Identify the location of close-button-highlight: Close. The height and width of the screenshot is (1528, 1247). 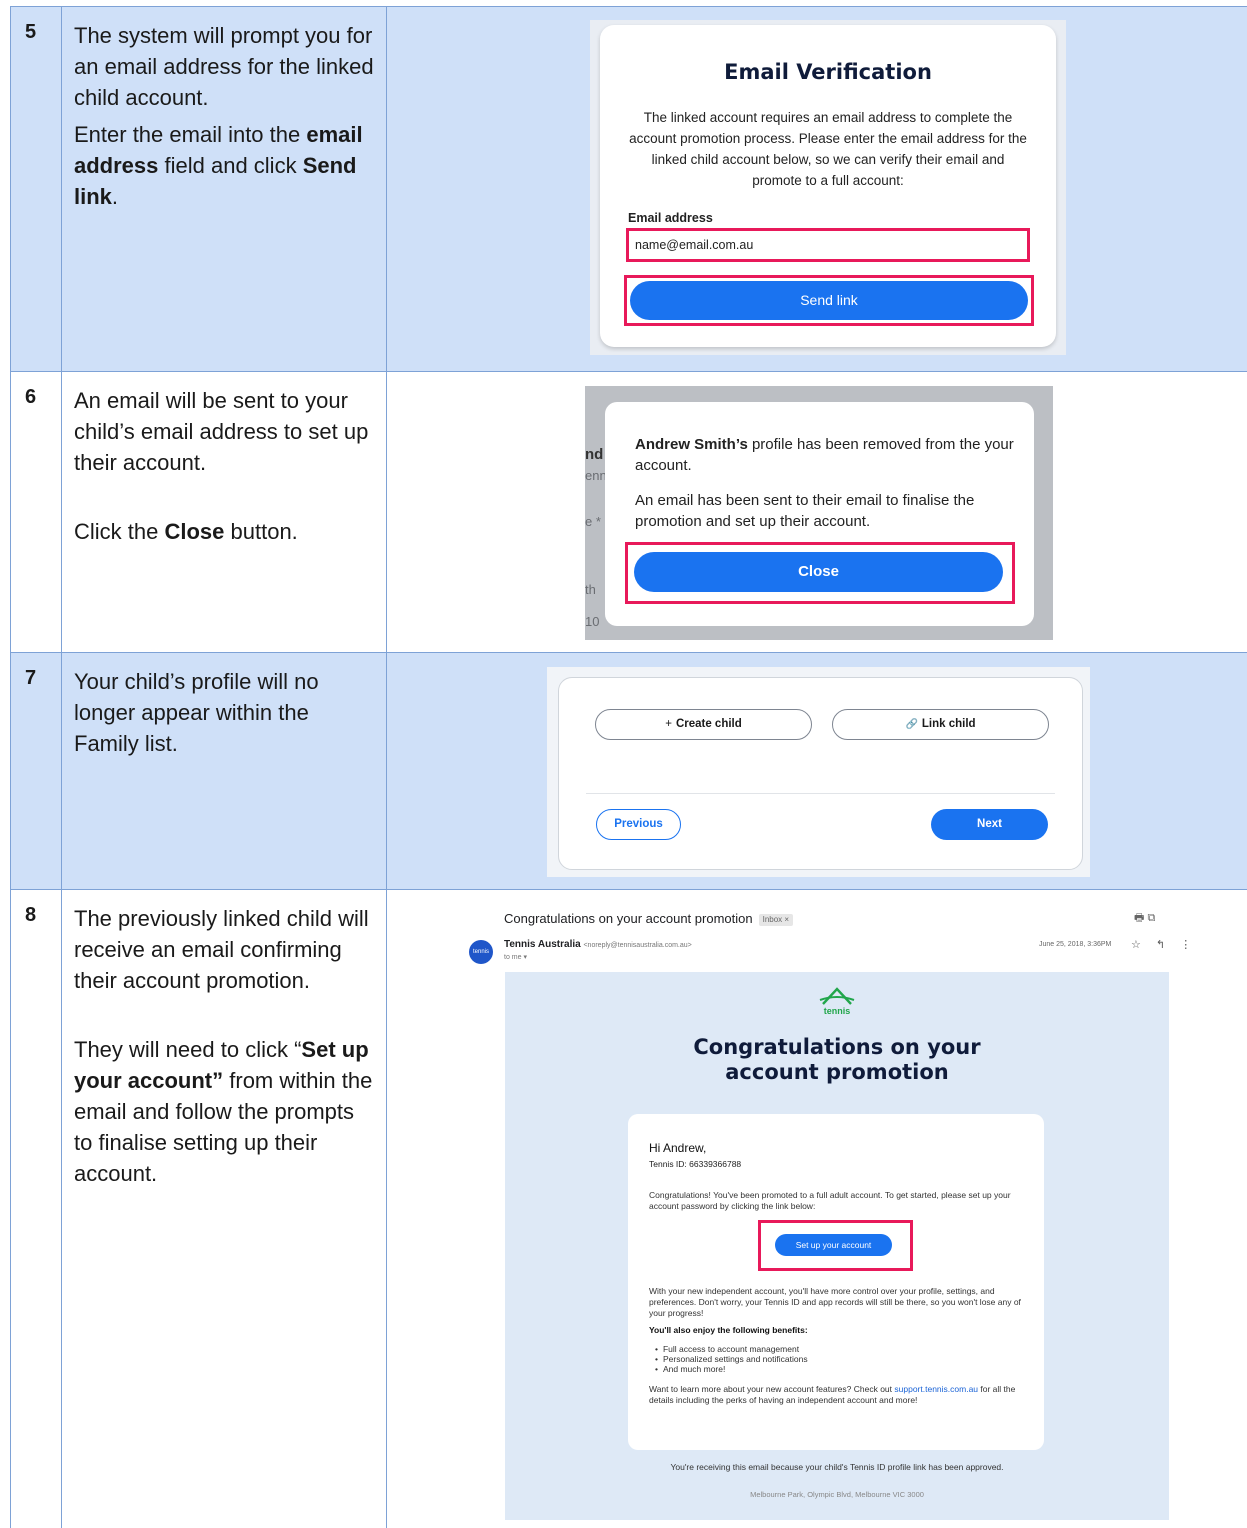
(820, 573).